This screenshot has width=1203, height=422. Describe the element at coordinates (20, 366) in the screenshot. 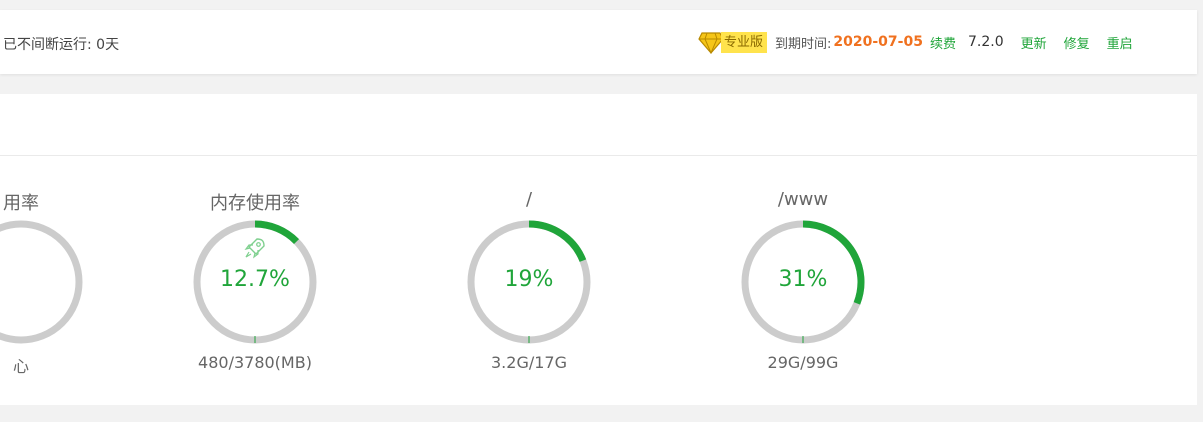

I see `gauge-detail: 心` at that location.